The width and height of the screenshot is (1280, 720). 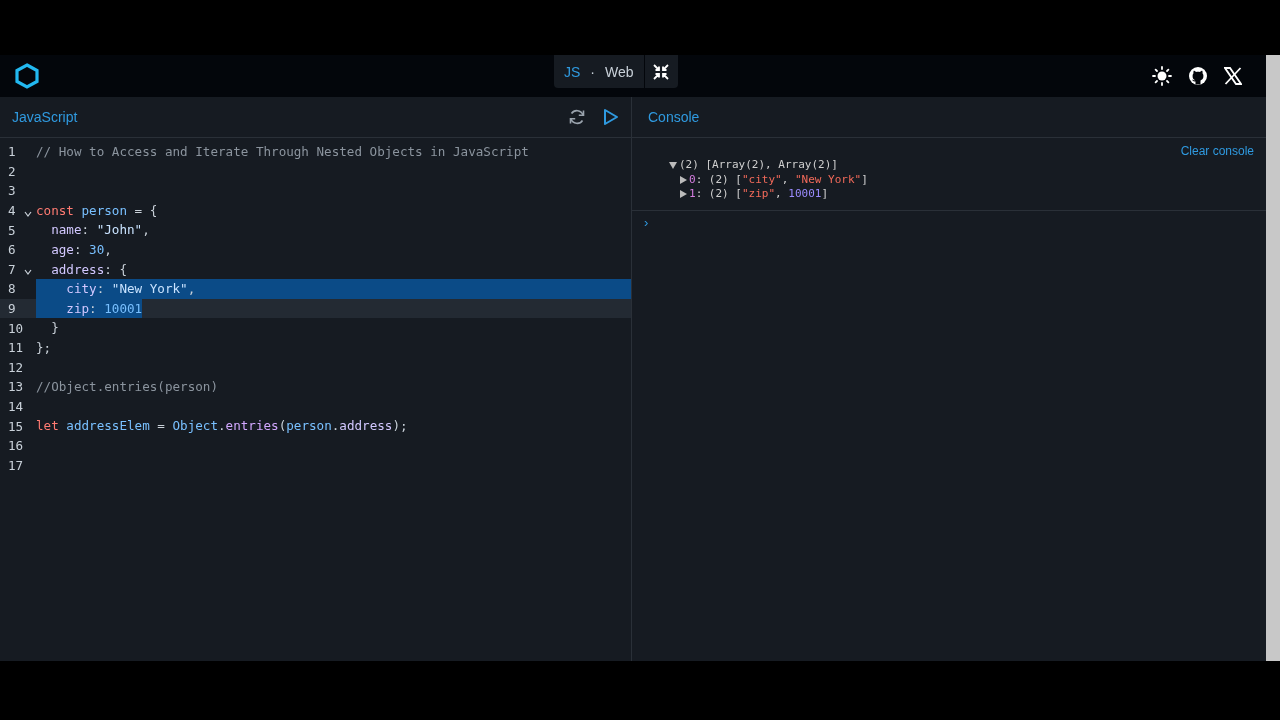 I want to click on line-number: 16, so click(x=15, y=446).